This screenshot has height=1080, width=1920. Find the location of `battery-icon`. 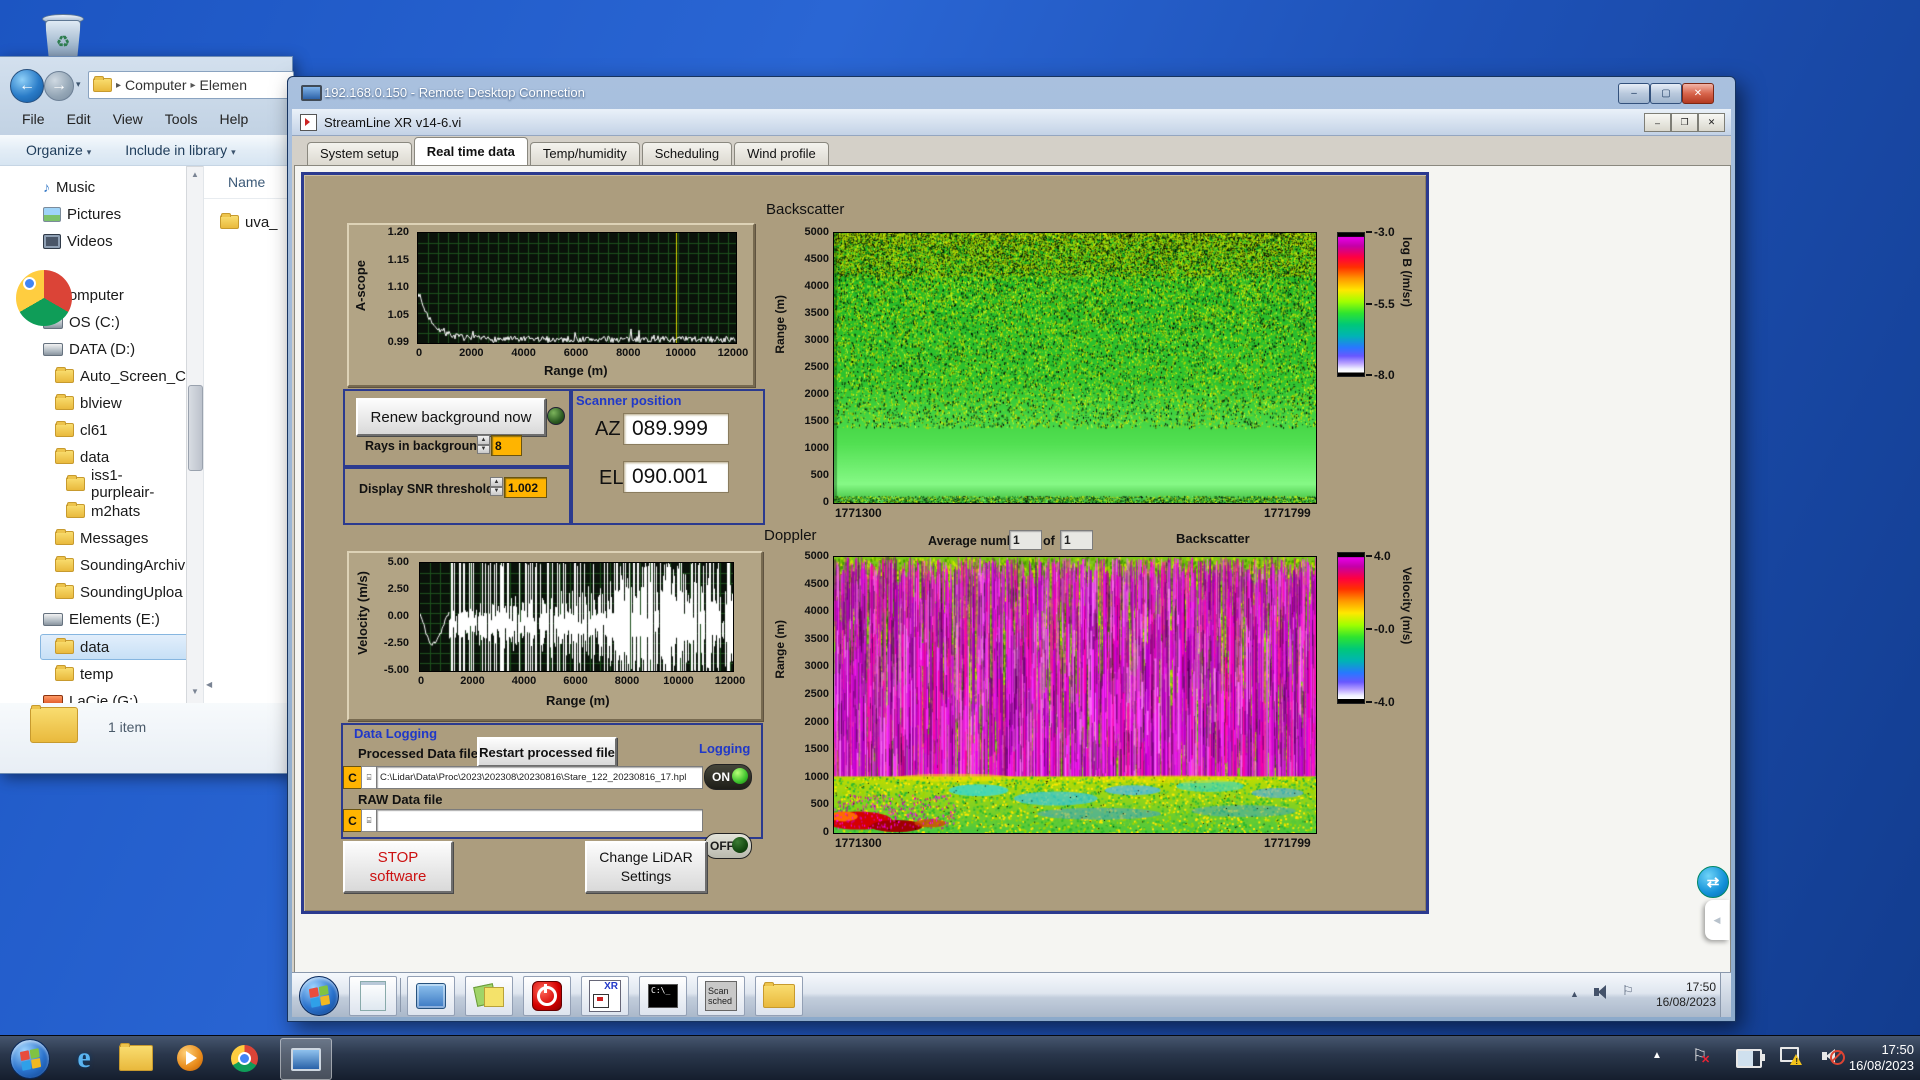

battery-icon is located at coordinates (1750, 1058).